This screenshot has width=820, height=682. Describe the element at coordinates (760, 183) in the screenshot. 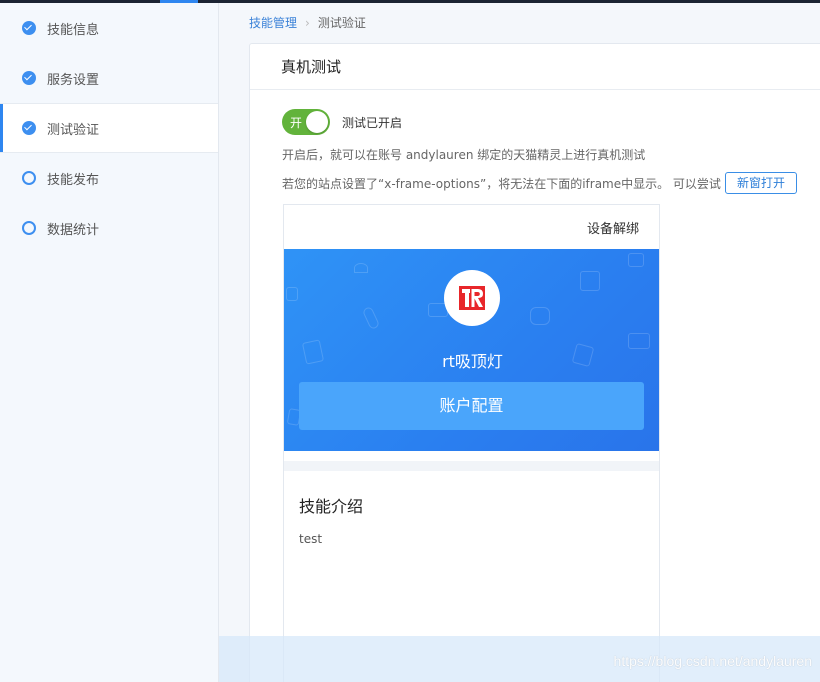

I see `open-new-window-button: 新窗打开` at that location.